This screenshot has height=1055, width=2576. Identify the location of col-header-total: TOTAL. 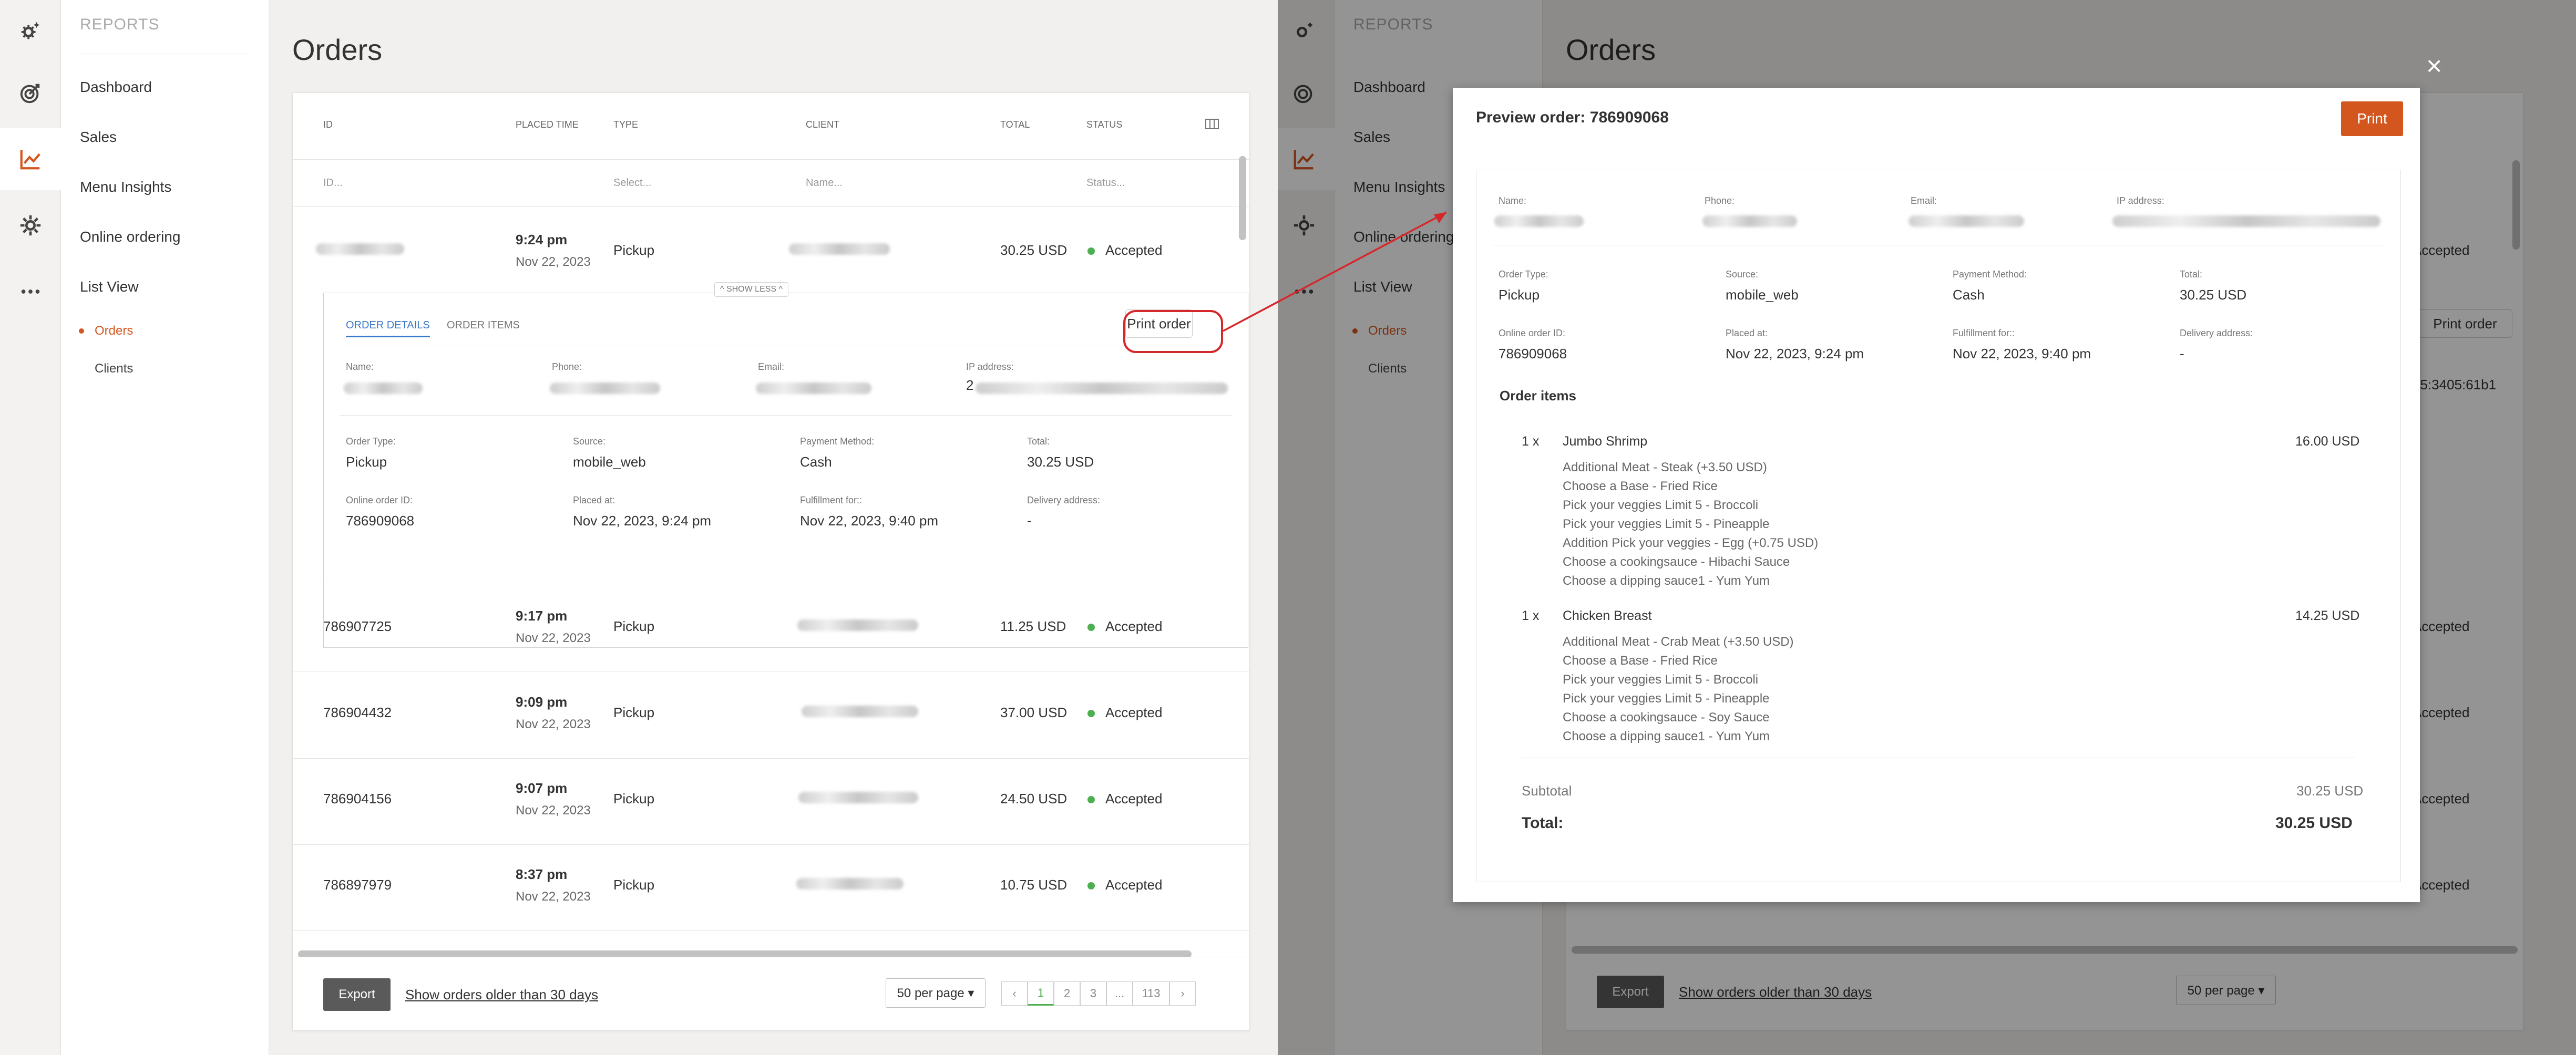
(1015, 124).